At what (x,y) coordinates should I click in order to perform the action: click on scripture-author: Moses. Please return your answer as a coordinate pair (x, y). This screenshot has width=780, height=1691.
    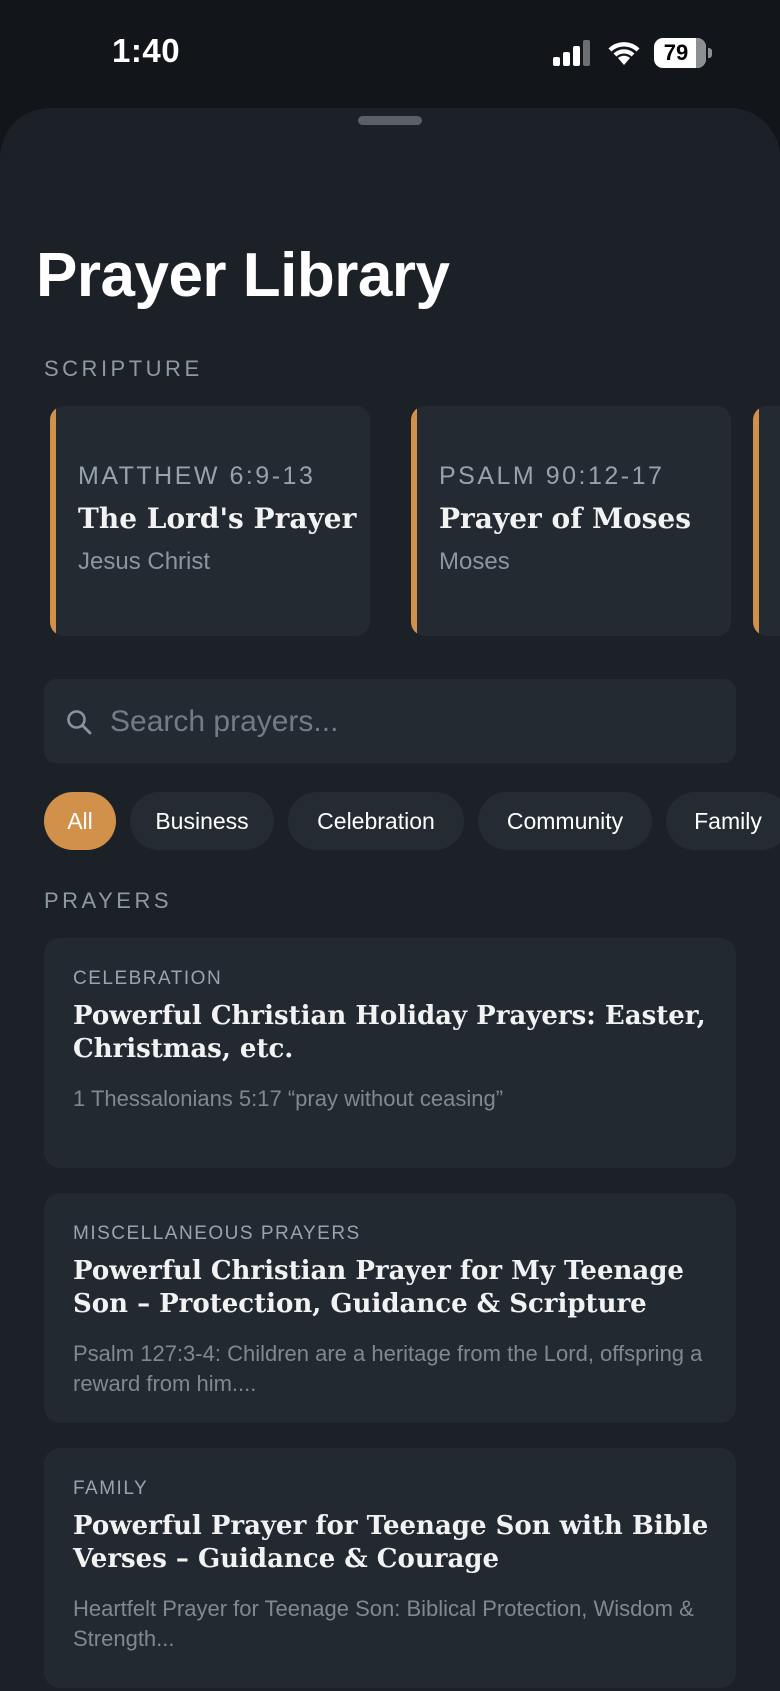
    Looking at the image, I should click on (474, 561).